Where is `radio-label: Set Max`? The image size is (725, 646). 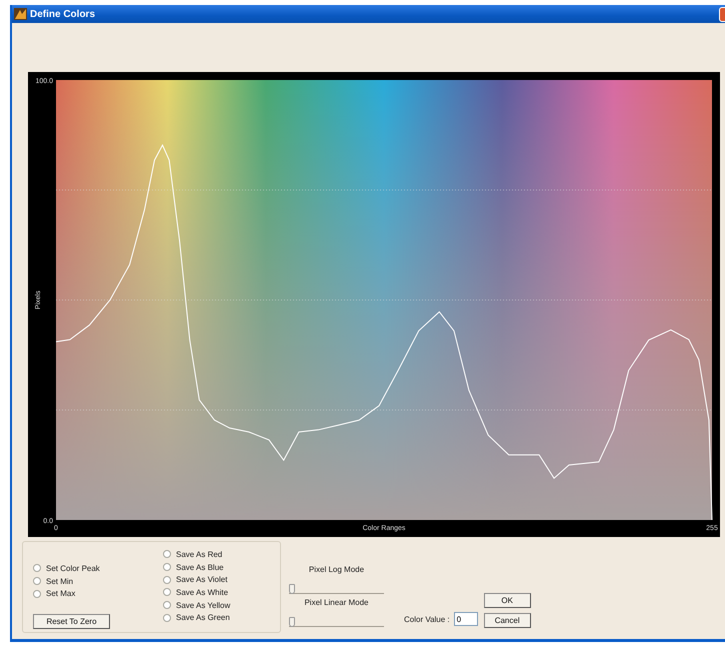
radio-label: Set Max is located at coordinates (61, 593).